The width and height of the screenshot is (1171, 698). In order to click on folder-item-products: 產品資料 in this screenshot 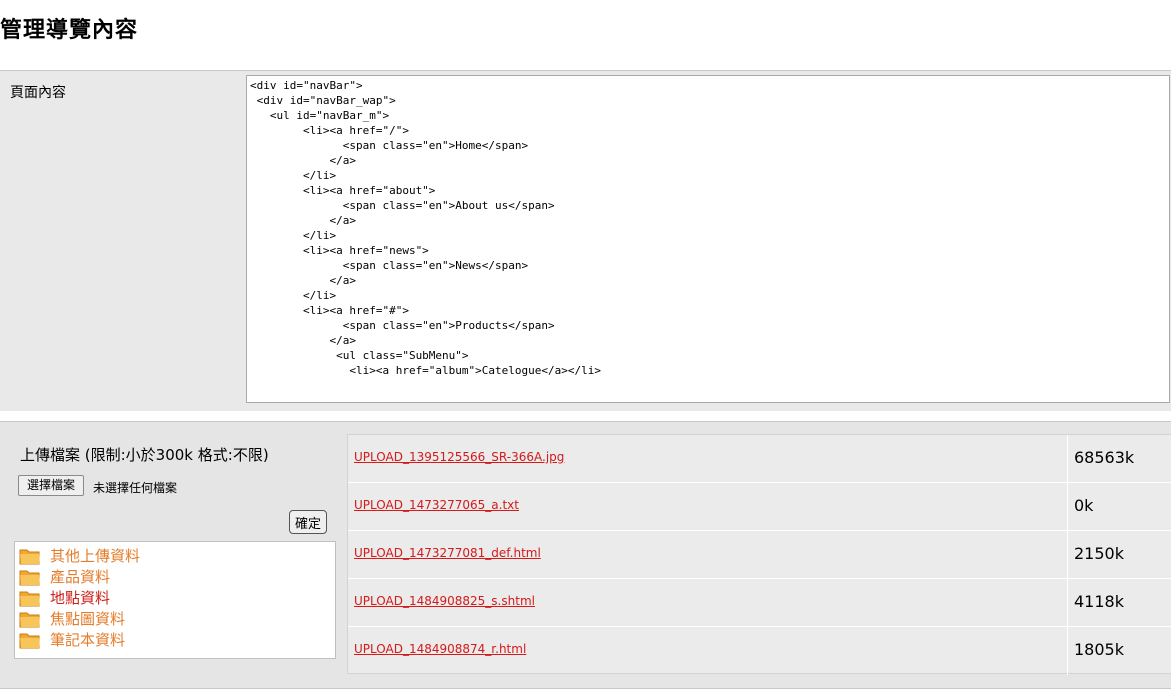, I will do `click(177, 576)`.